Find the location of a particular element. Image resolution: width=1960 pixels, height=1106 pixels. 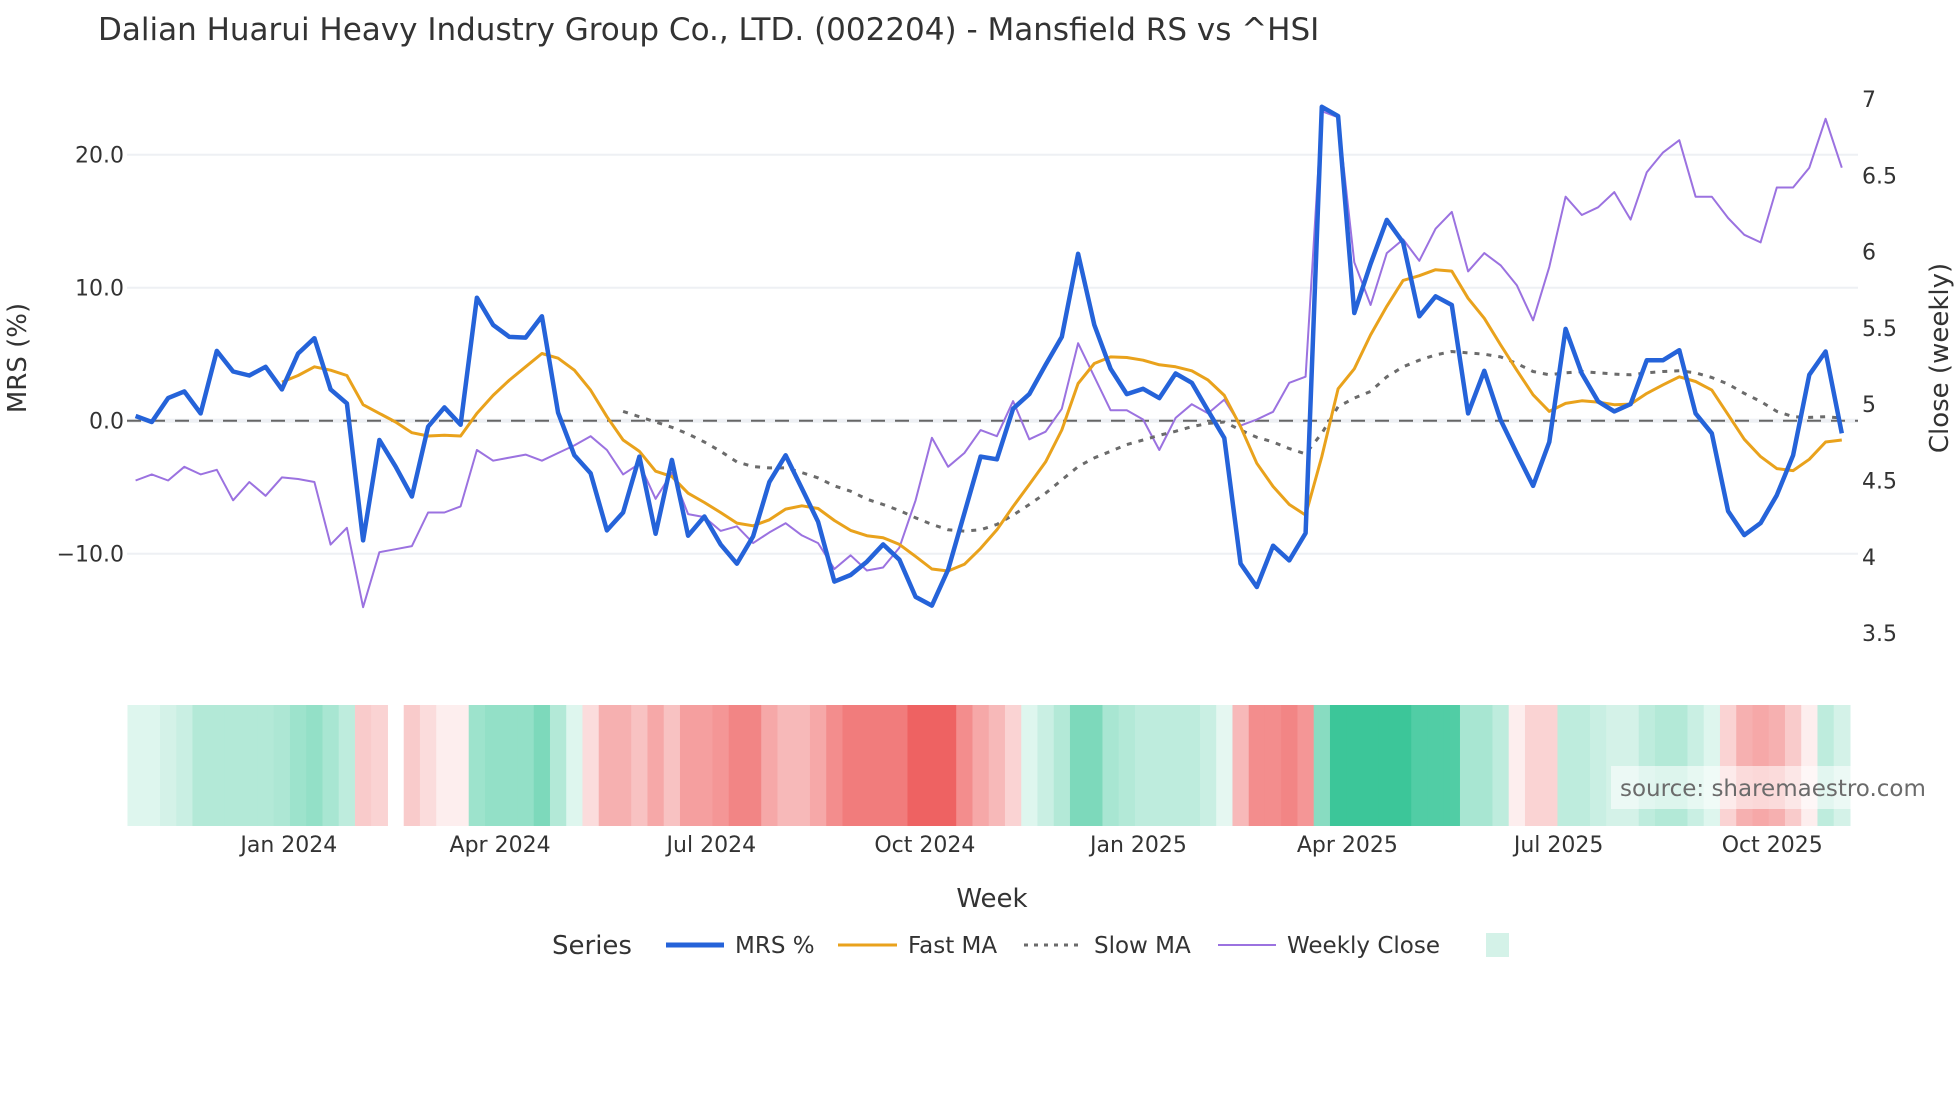

y2-tick-label: 5 is located at coordinates (1869, 405).